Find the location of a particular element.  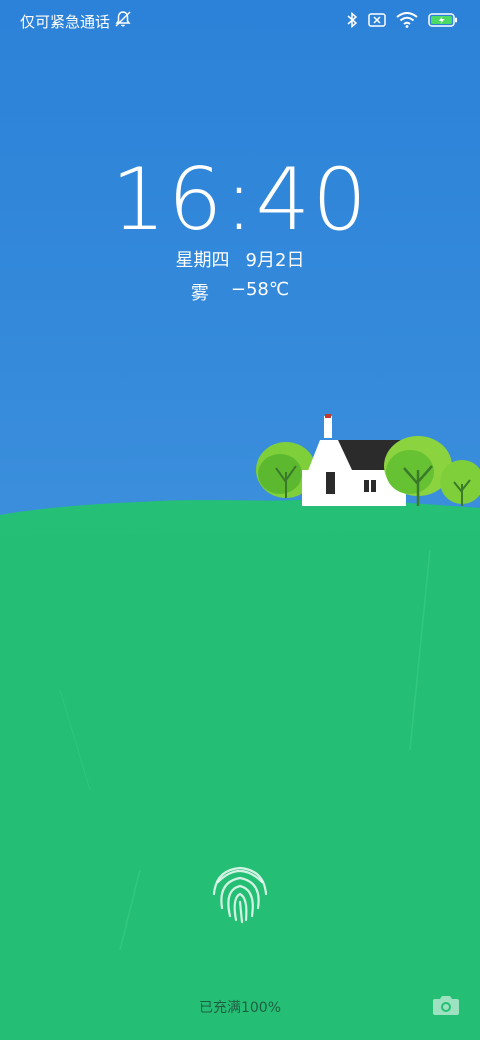

camera-icon is located at coordinates (446, 1005).